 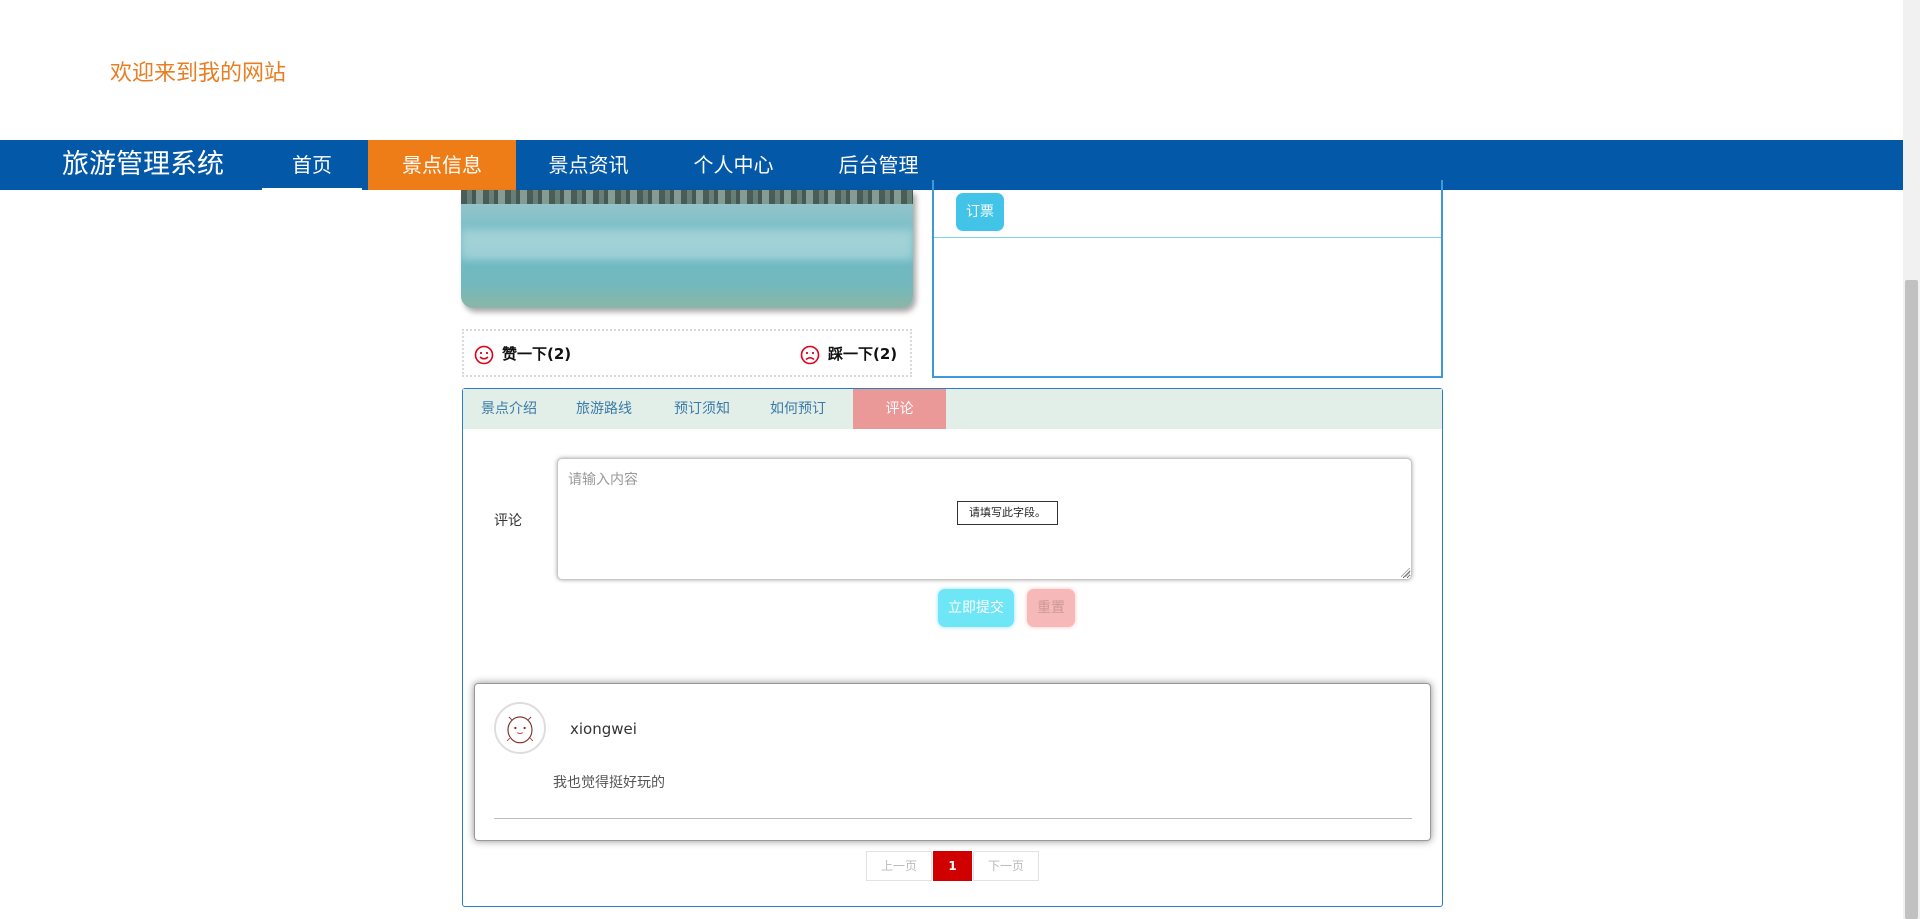 I want to click on frown-face-icon, so click(x=810, y=354).